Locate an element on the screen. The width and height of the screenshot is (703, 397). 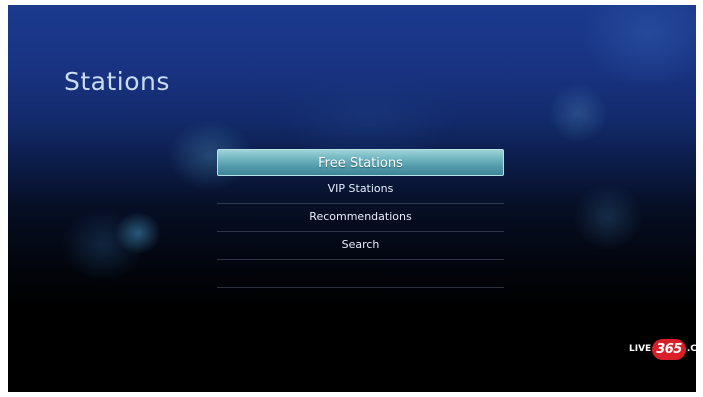
menu-item-empty is located at coordinates (360, 274).